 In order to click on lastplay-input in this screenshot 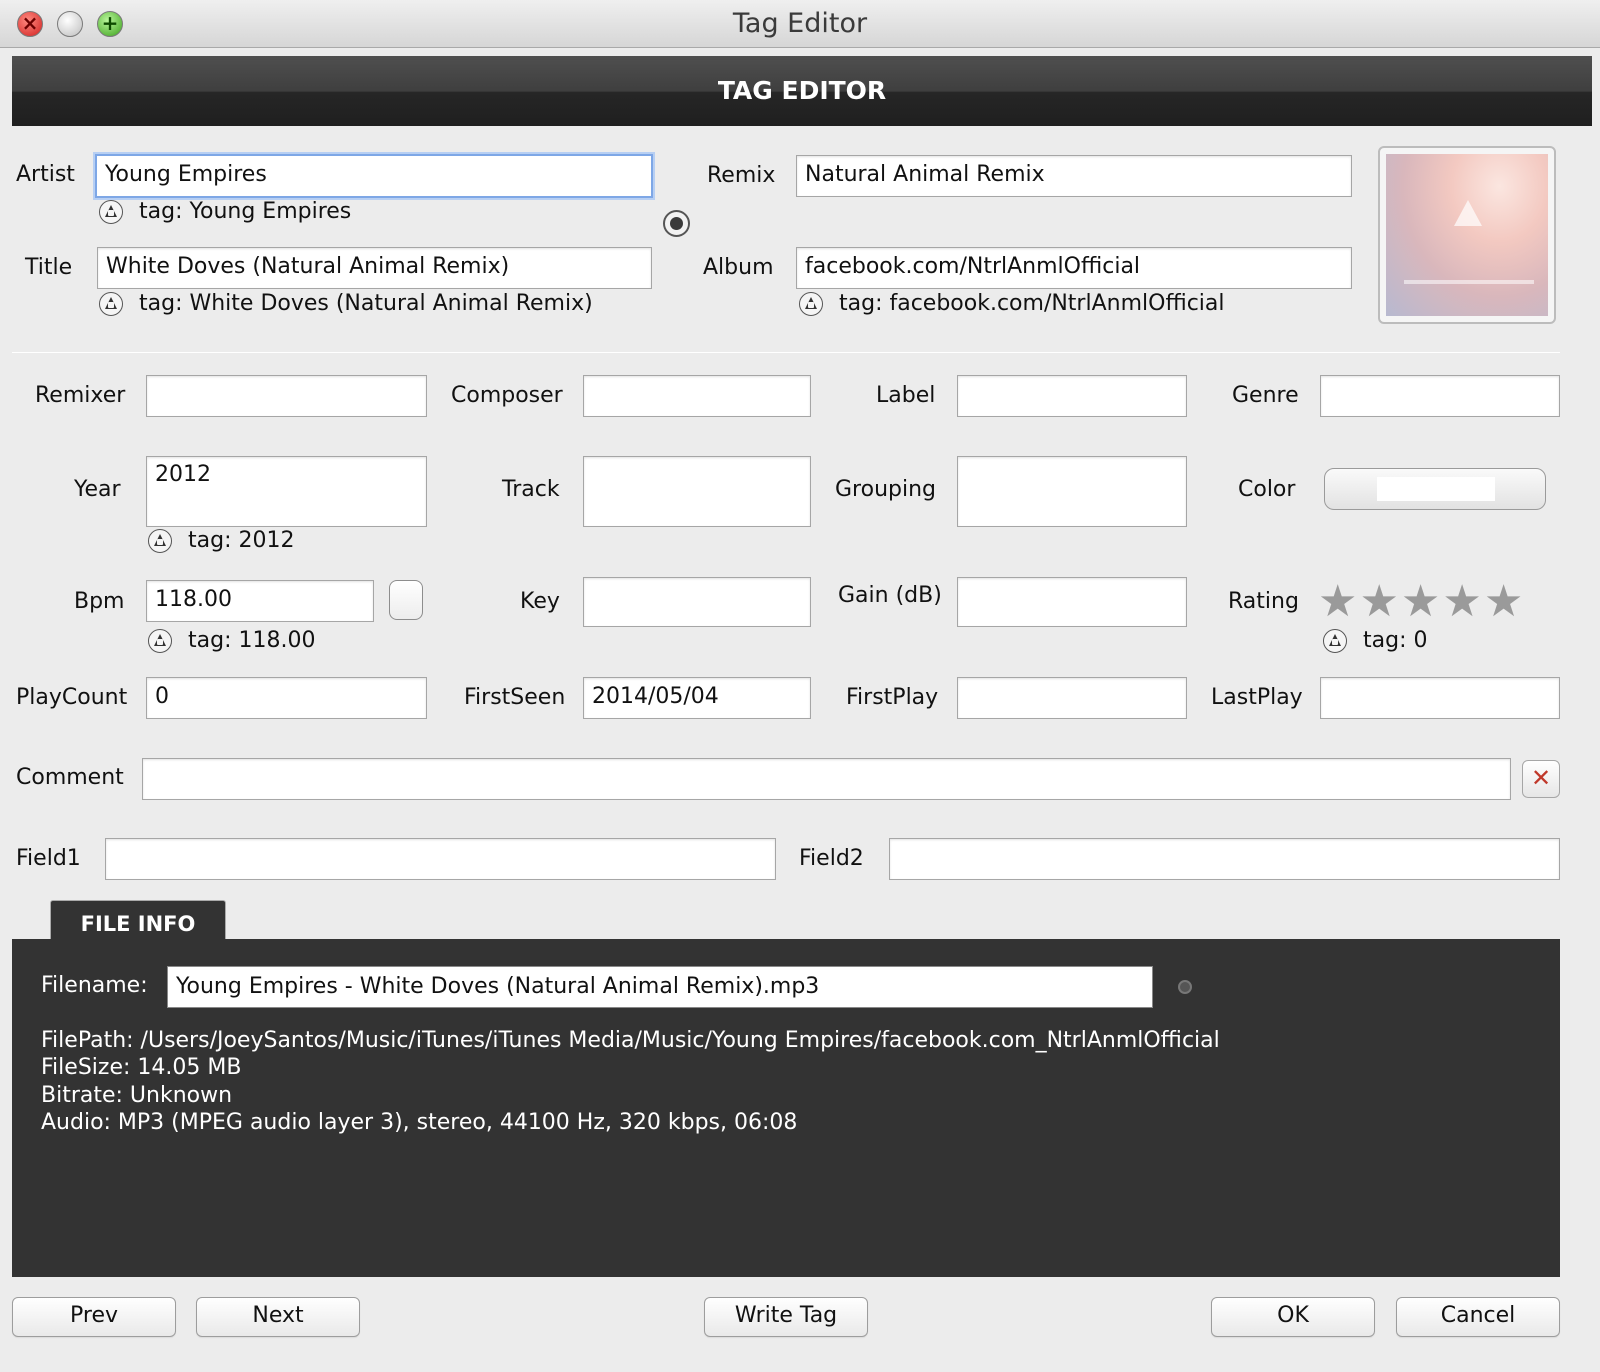, I will do `click(1440, 698)`.